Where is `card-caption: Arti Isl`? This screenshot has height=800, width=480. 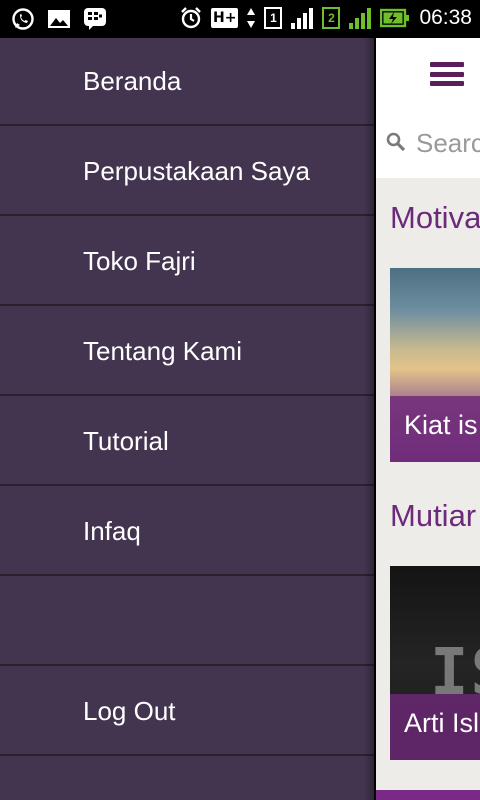
card-caption: Arti Isl is located at coordinates (435, 727).